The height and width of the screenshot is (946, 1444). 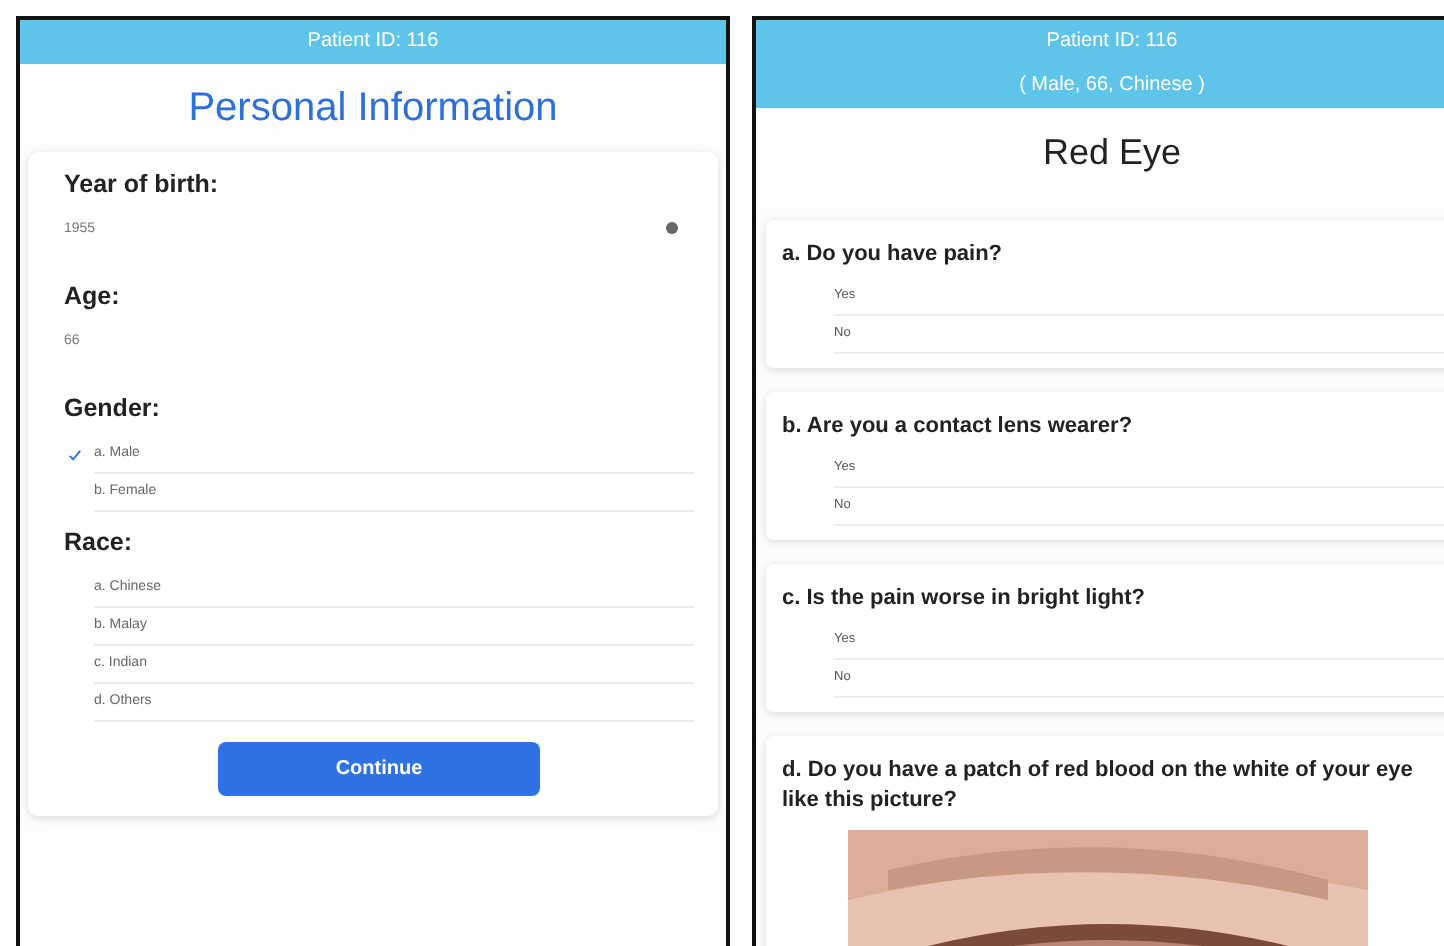 I want to click on field-label: Gender:, so click(x=113, y=408).